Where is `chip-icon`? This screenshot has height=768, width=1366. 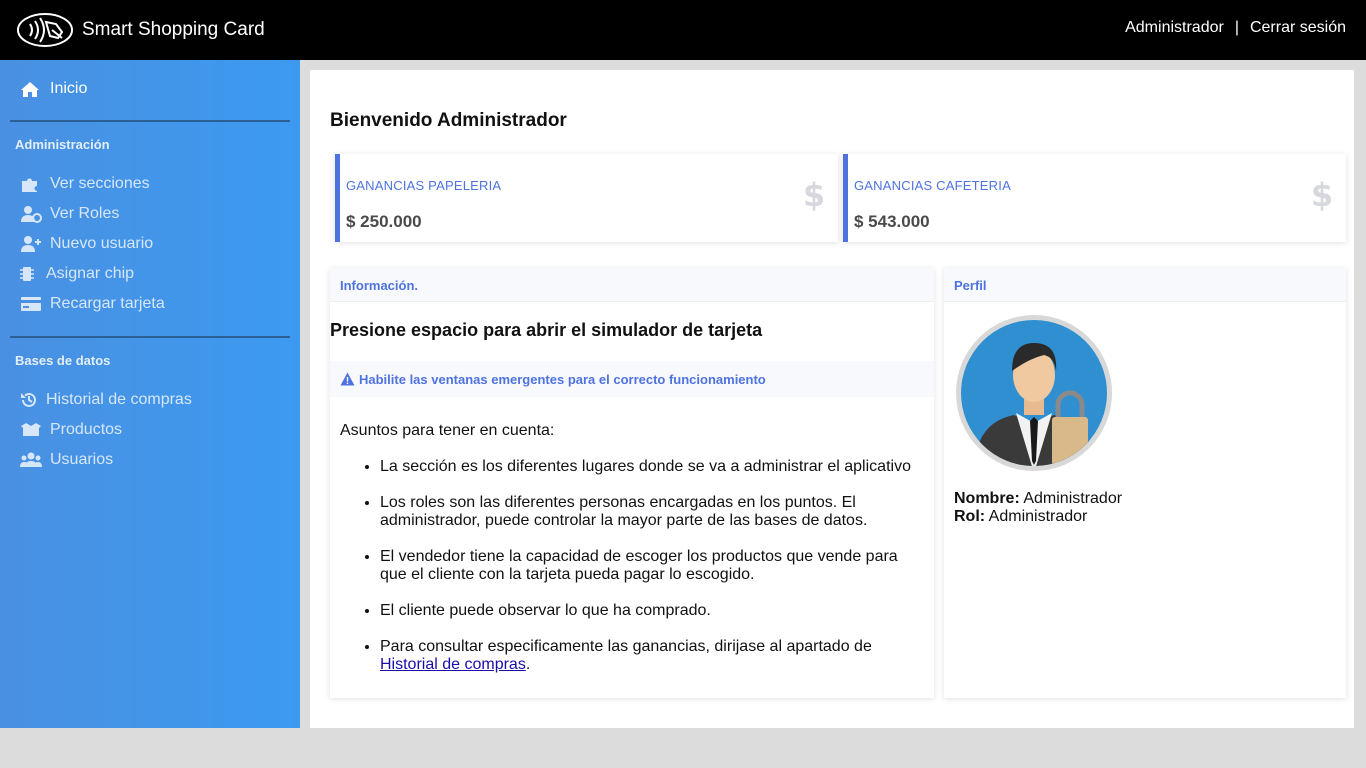 chip-icon is located at coordinates (29, 274).